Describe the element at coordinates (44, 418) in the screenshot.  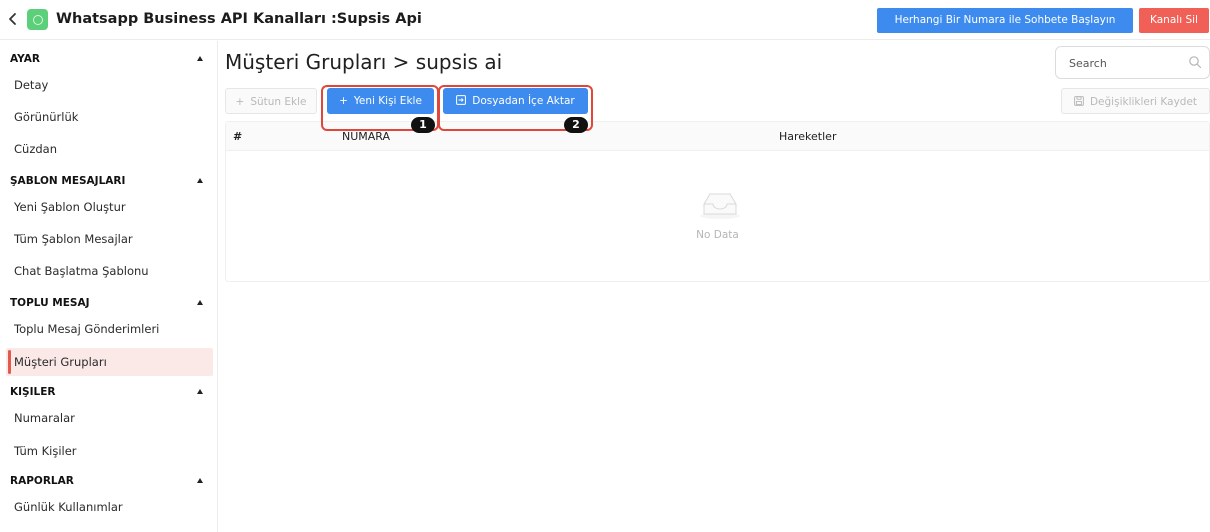
I see `sidebar-item-label: Numaralar` at that location.